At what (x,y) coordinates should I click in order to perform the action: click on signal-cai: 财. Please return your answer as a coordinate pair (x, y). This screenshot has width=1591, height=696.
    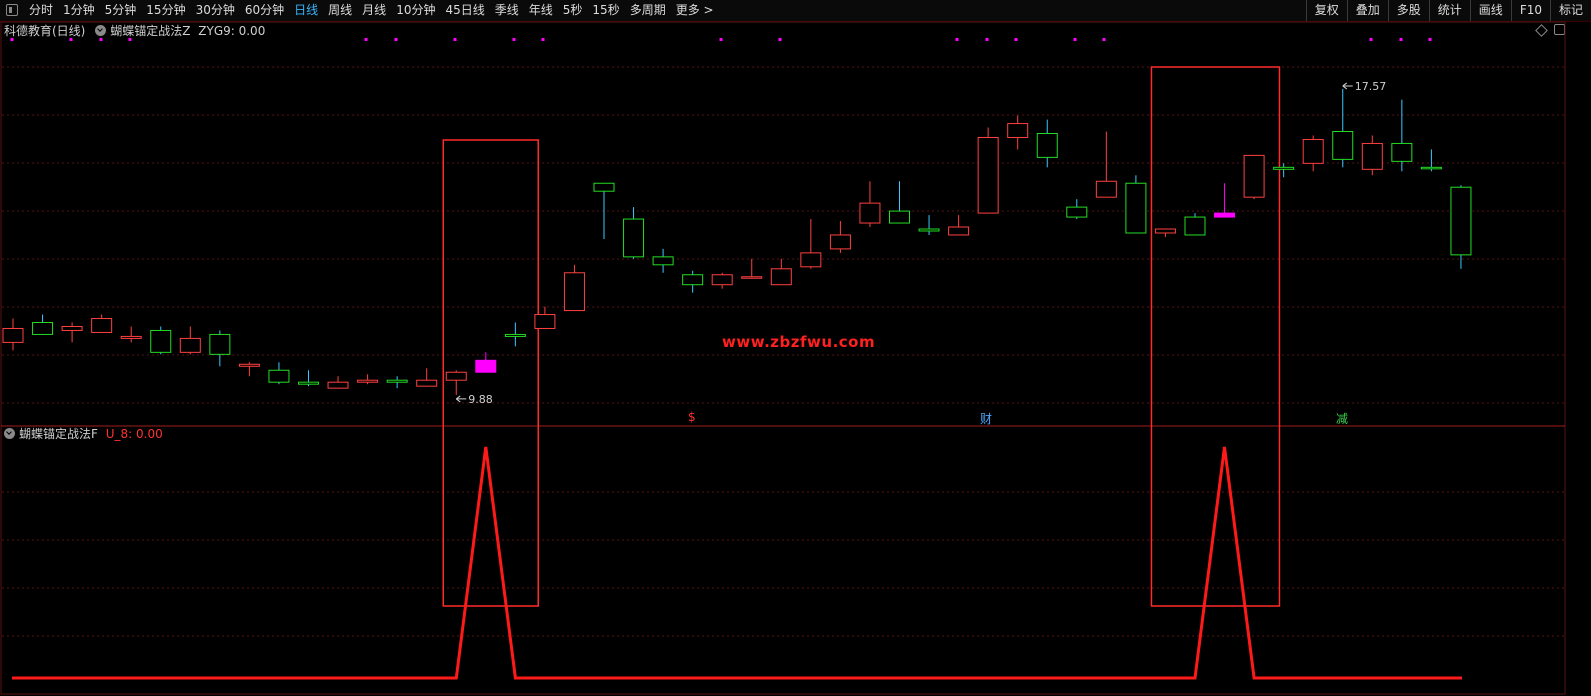
    Looking at the image, I should click on (986, 419).